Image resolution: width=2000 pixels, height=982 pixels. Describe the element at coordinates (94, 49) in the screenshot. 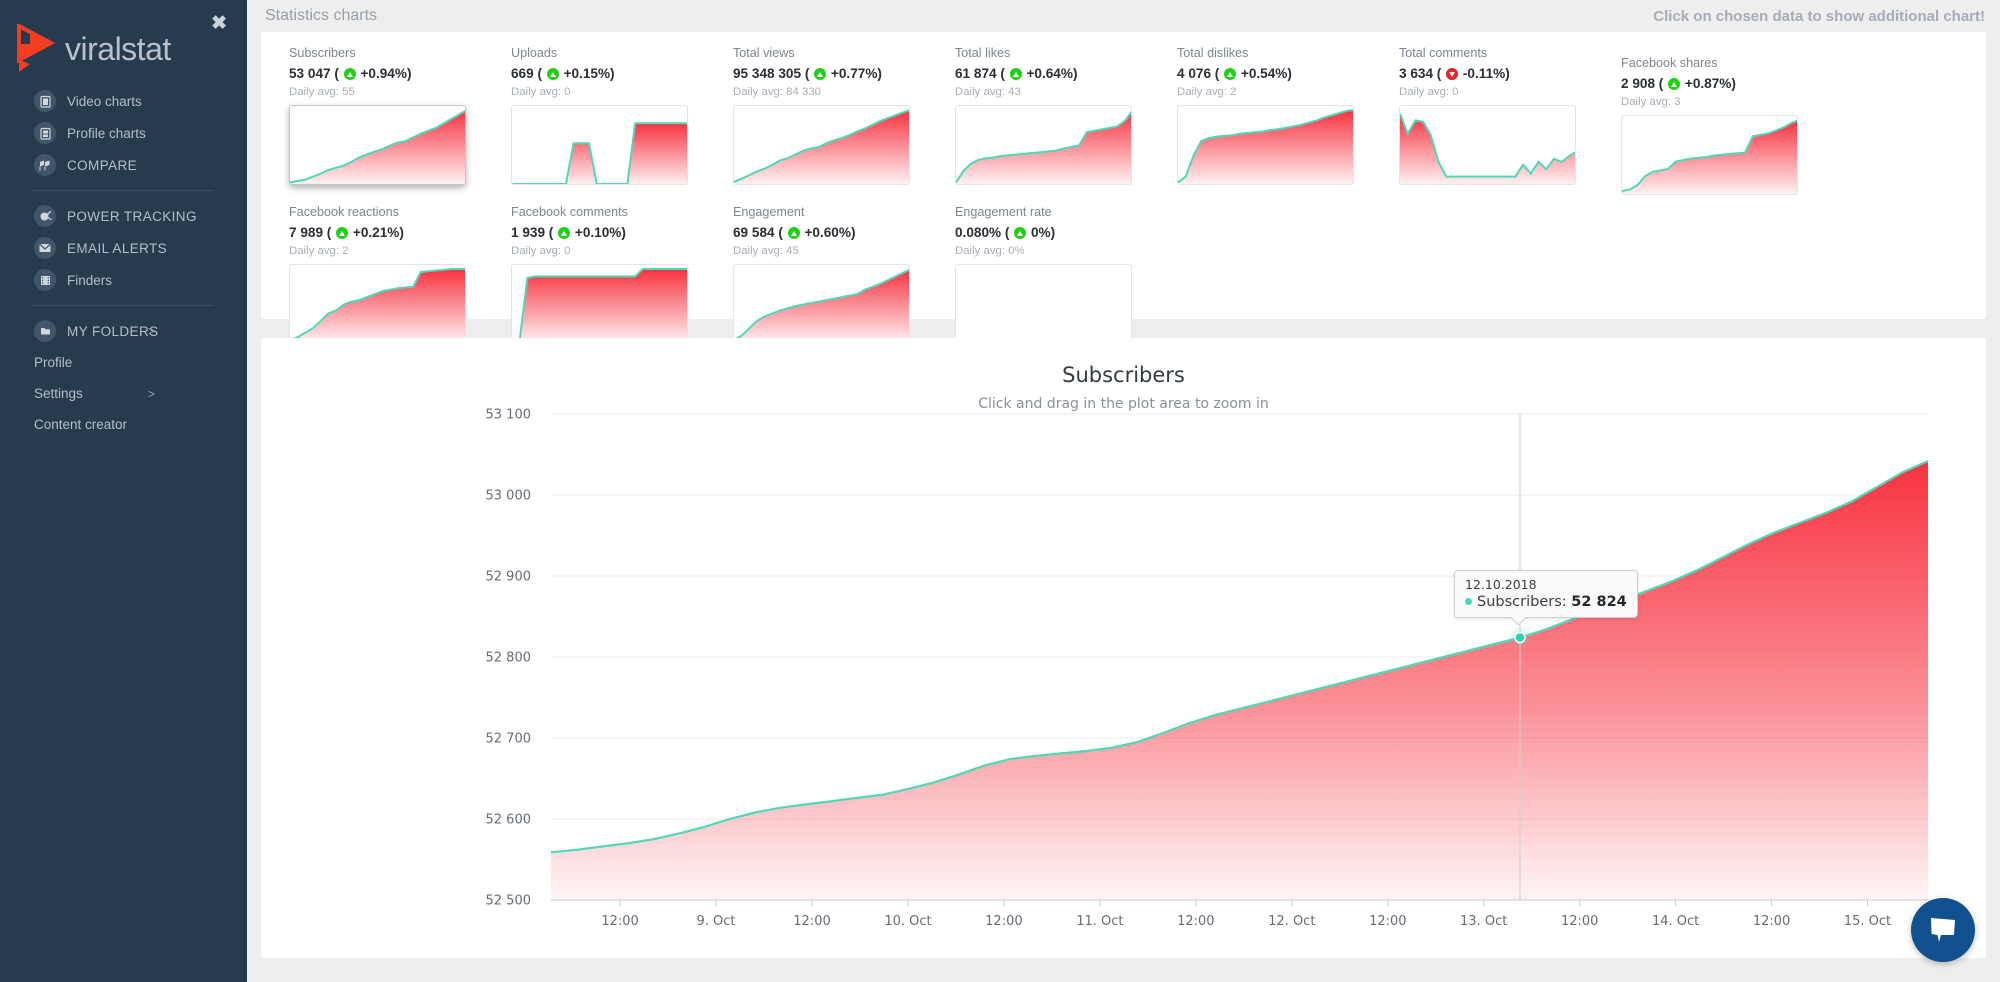

I see `brand-logo: viralstat` at that location.